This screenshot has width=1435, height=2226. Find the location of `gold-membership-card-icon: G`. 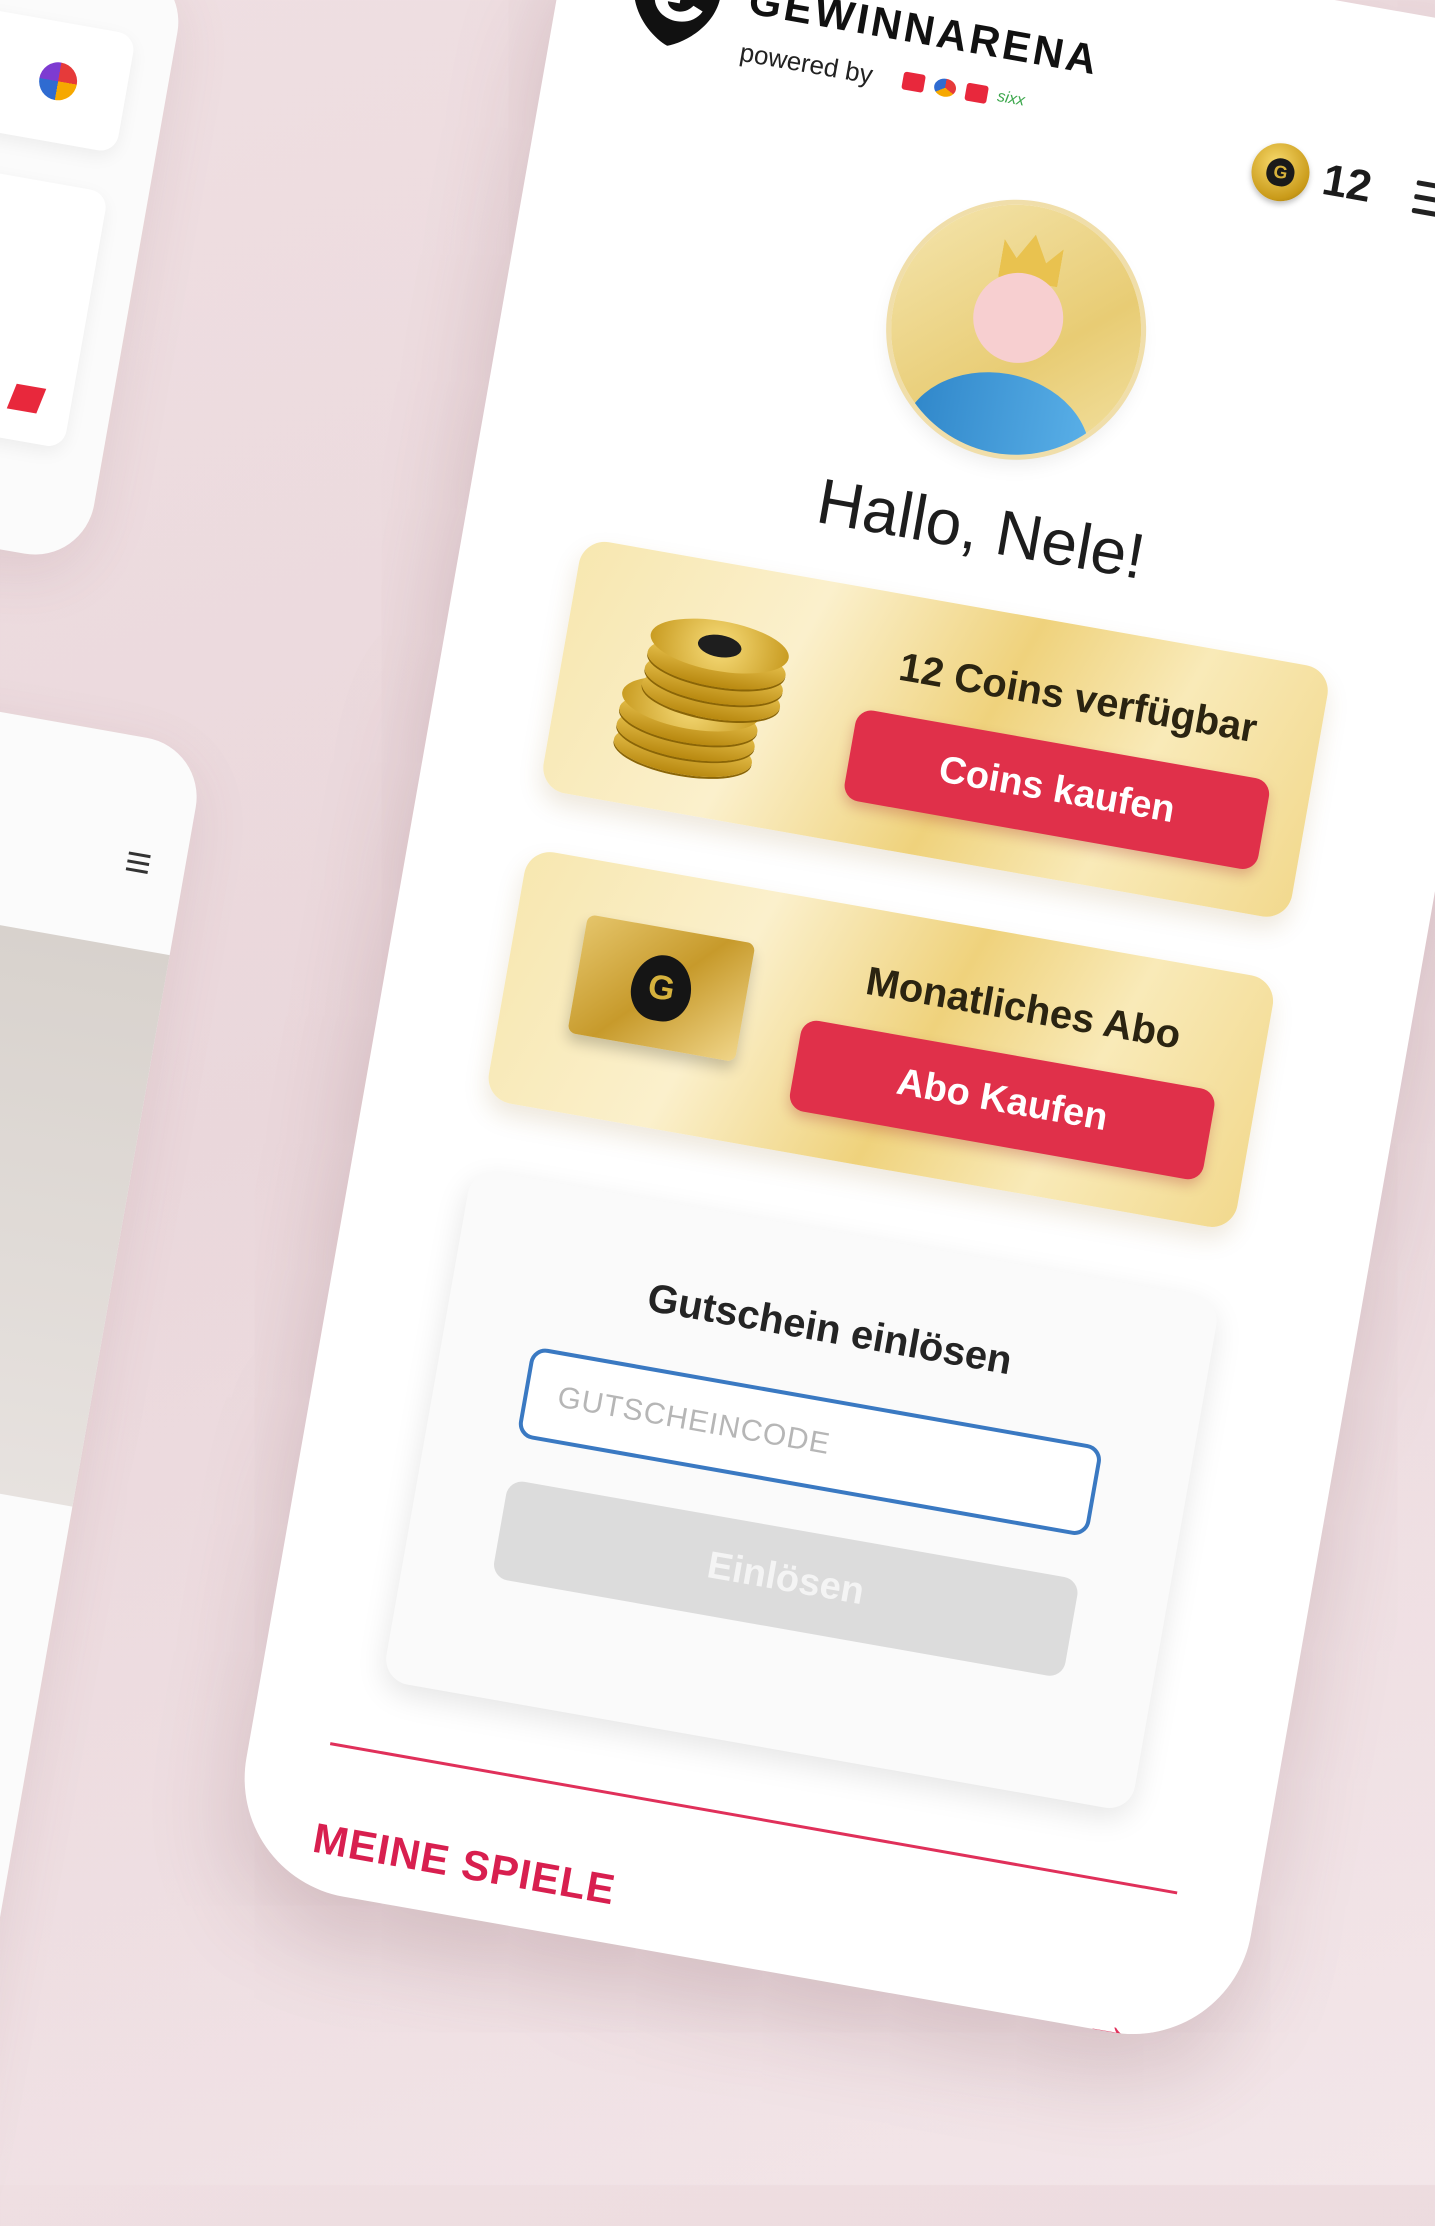

gold-membership-card-icon: G is located at coordinates (661, 988).